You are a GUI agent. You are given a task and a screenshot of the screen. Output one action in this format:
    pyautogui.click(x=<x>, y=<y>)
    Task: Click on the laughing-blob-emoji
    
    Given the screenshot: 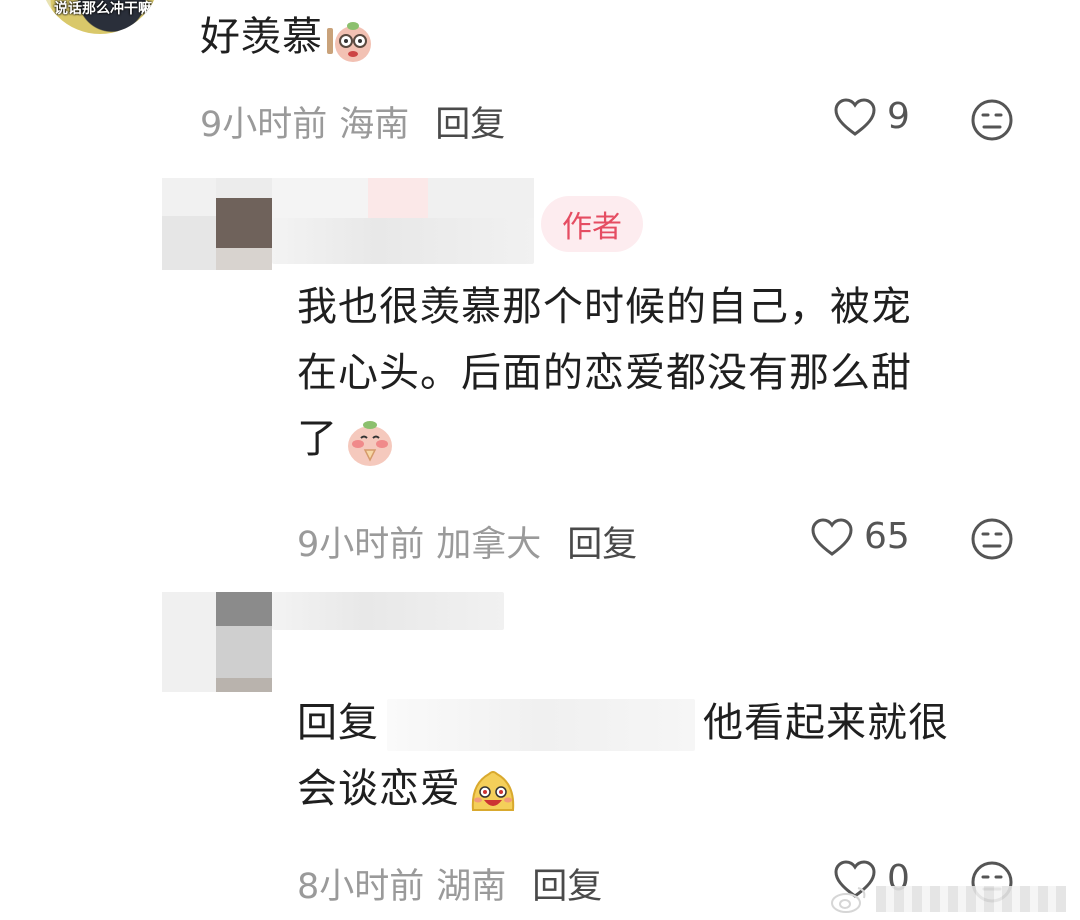 What is the action you would take?
    pyautogui.click(x=493, y=791)
    